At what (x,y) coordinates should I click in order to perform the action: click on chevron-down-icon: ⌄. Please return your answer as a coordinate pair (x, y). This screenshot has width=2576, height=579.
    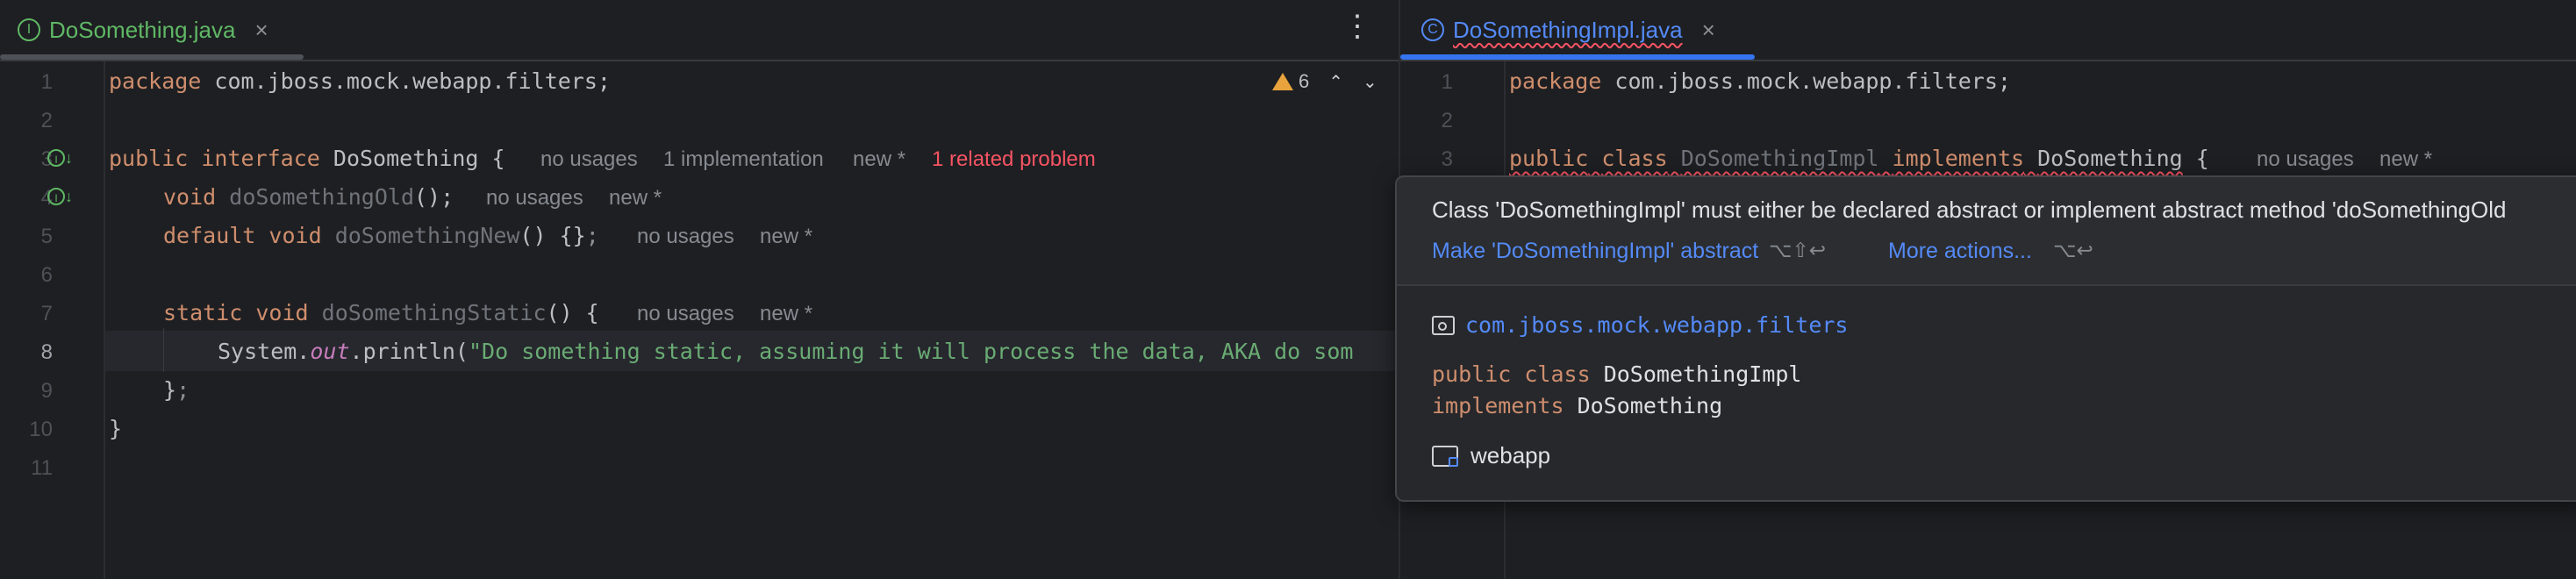
    Looking at the image, I should click on (1370, 82).